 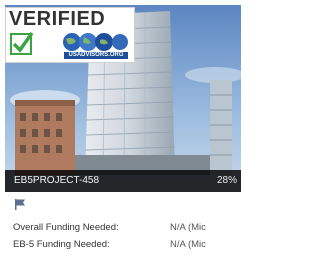 I want to click on badge-site-label: USADVISORS.ORG, so click(x=96, y=55).